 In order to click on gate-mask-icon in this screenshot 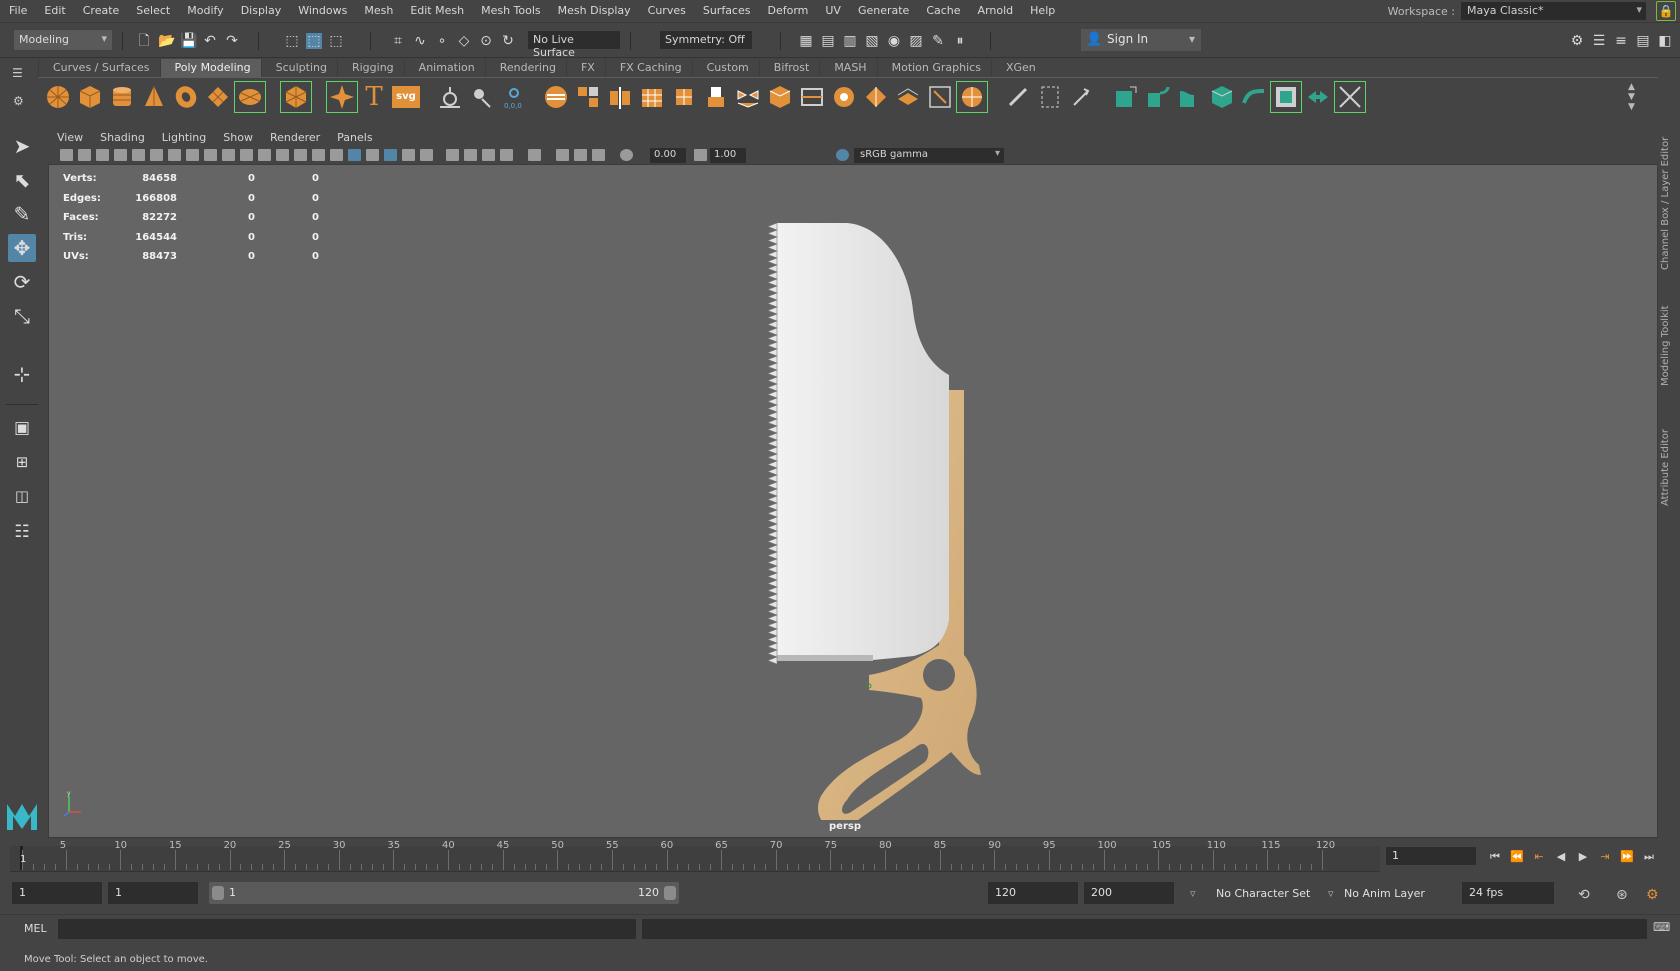, I will do `click(210, 155)`.